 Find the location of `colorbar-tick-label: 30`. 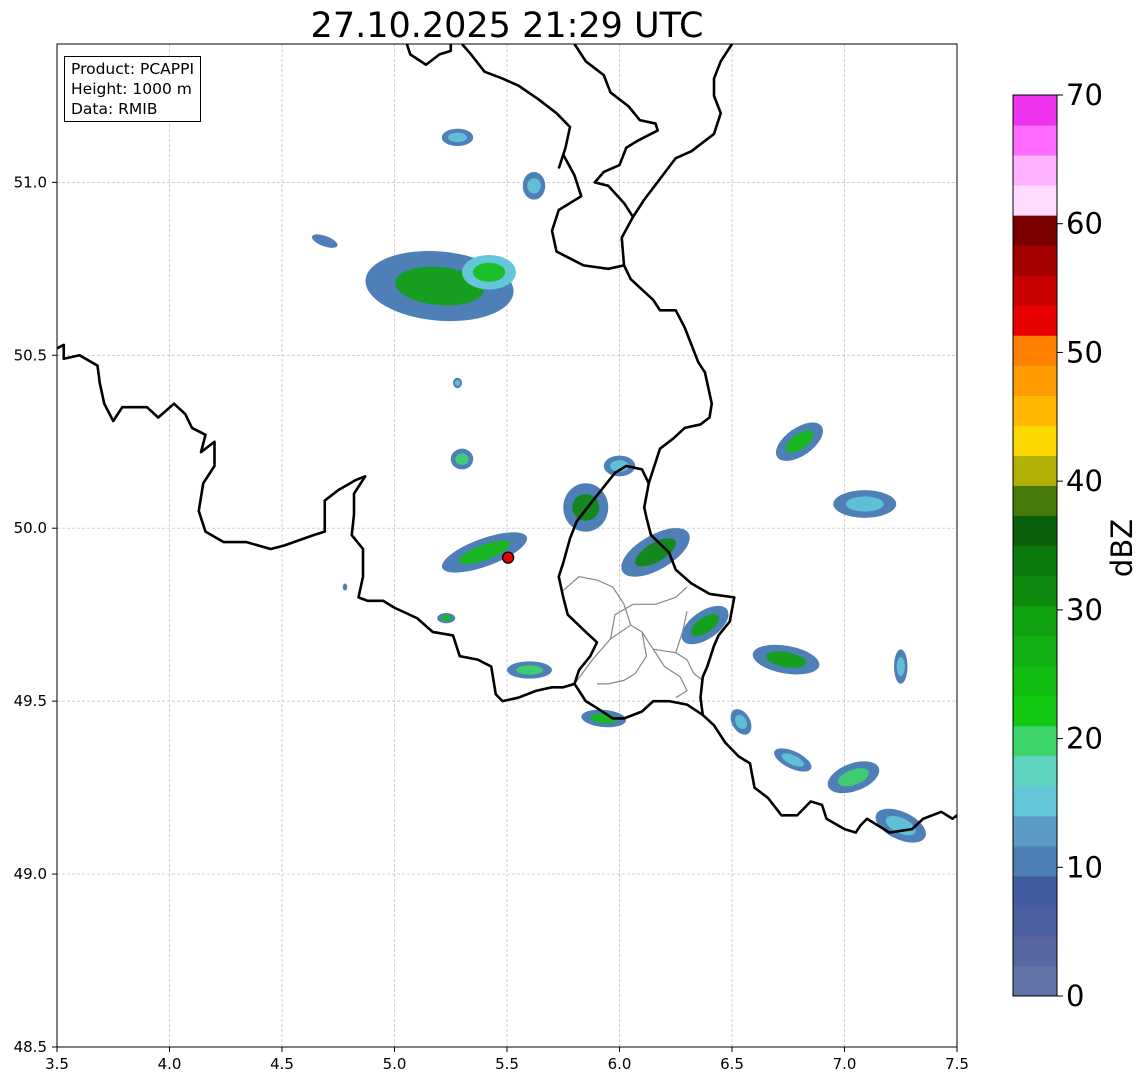

colorbar-tick-label: 30 is located at coordinates (1084, 610).